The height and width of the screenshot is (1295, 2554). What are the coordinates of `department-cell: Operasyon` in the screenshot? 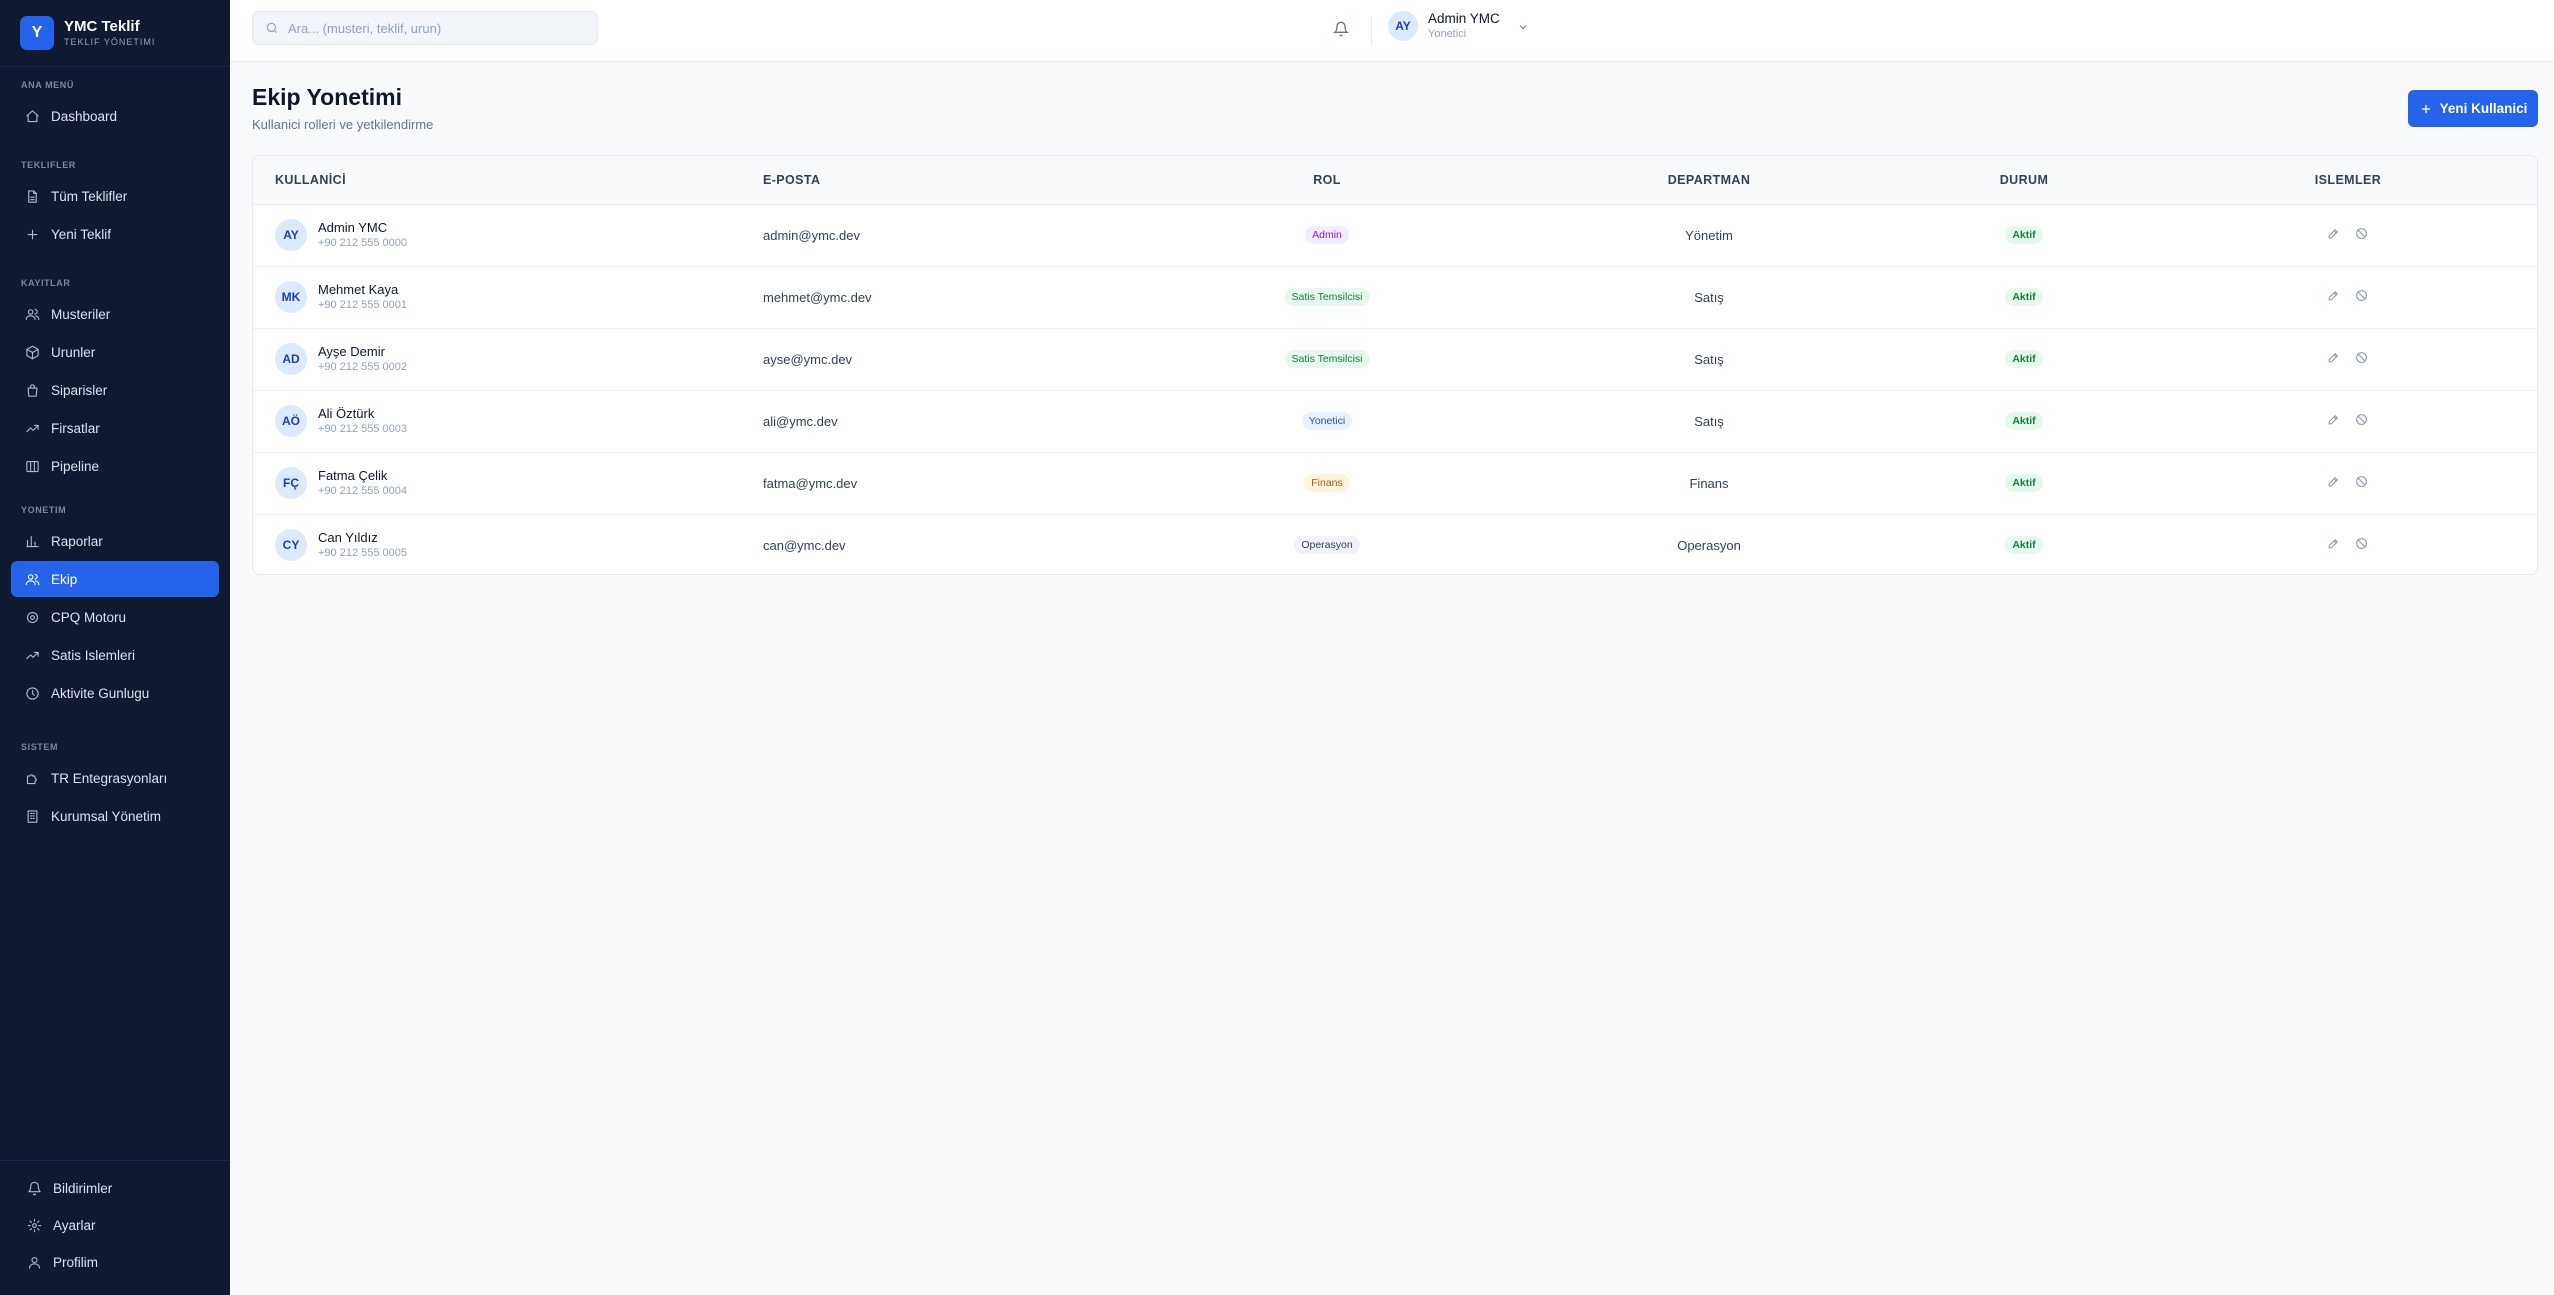 It's located at (1709, 545).